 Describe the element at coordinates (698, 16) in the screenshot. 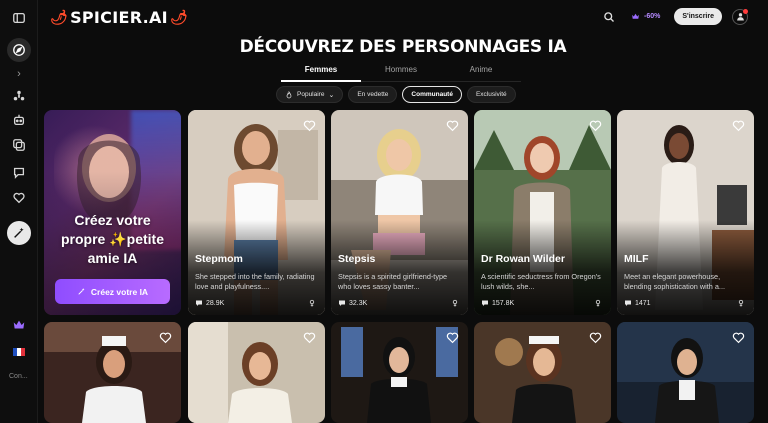

I see `signin-button: S'inscrire` at that location.